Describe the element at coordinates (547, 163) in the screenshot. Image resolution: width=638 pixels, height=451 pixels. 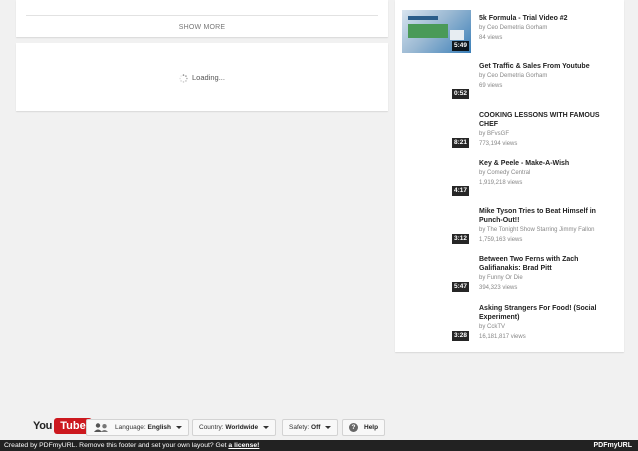
I see `video-title: Key & Peele - Make-A-Wish` at that location.